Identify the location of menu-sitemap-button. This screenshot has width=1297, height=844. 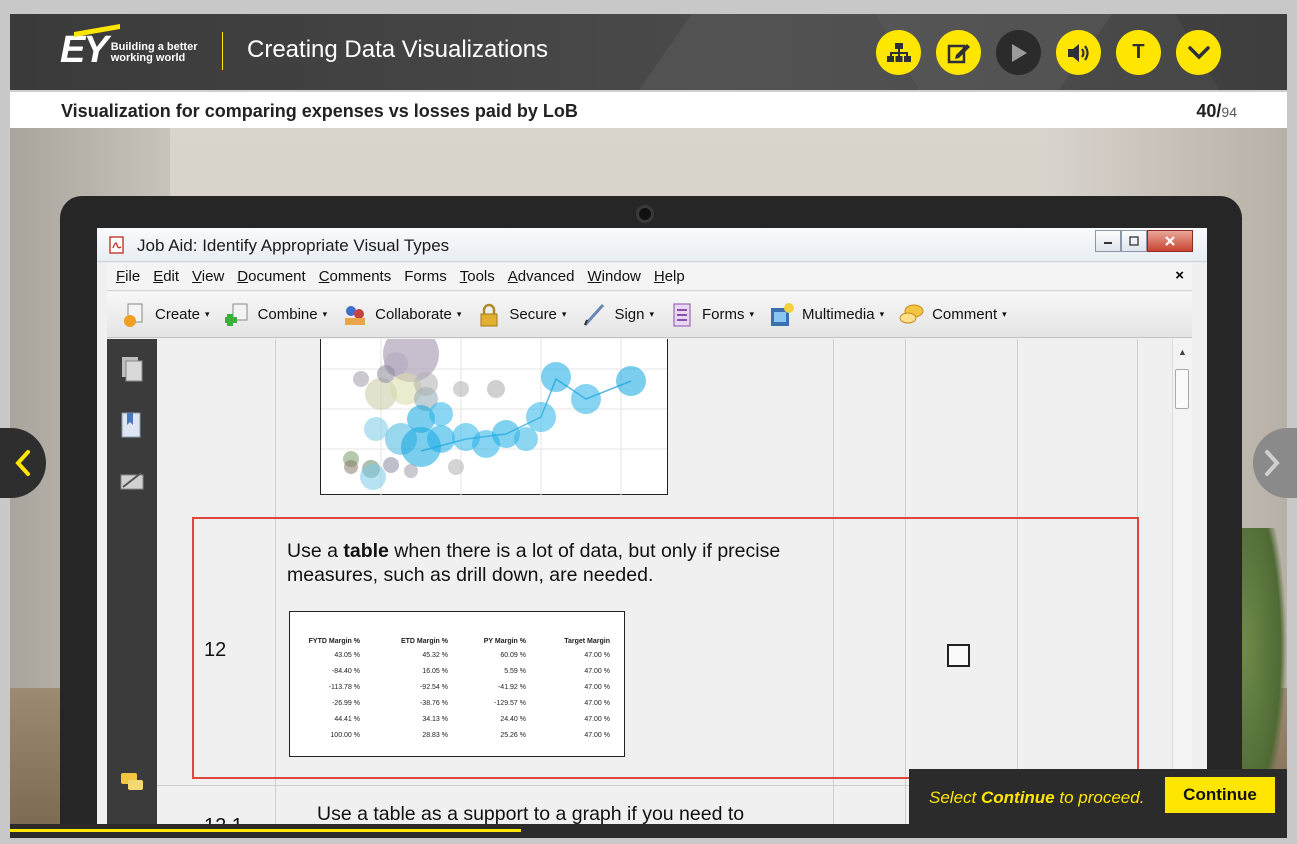
(898, 52).